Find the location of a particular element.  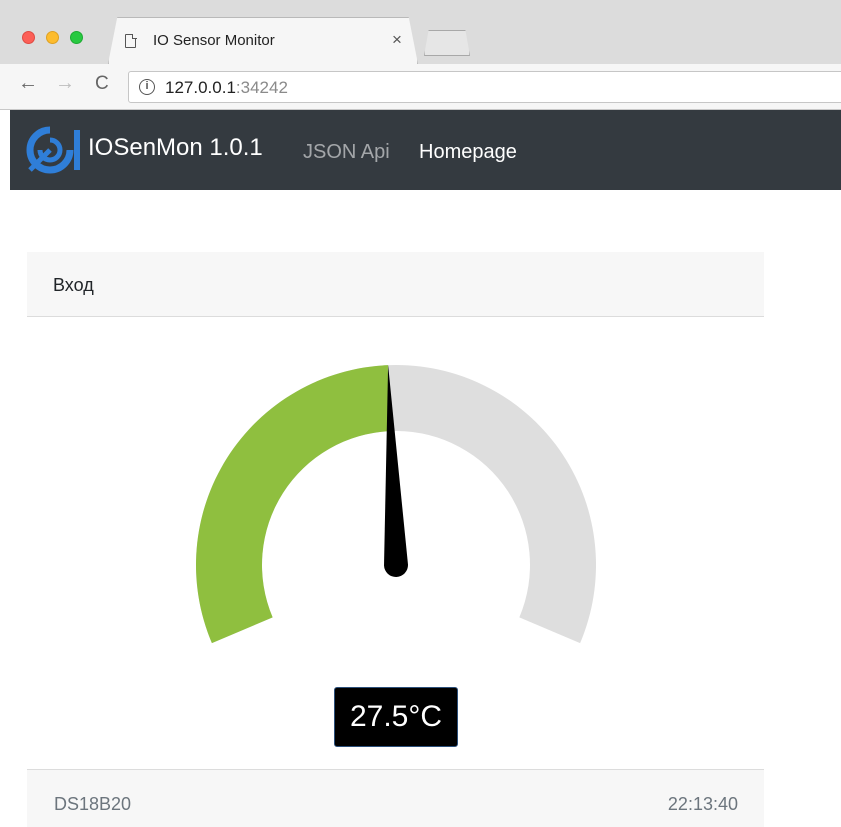

browser-tab-content: IO Sensor Monitor × is located at coordinates (263, 40).